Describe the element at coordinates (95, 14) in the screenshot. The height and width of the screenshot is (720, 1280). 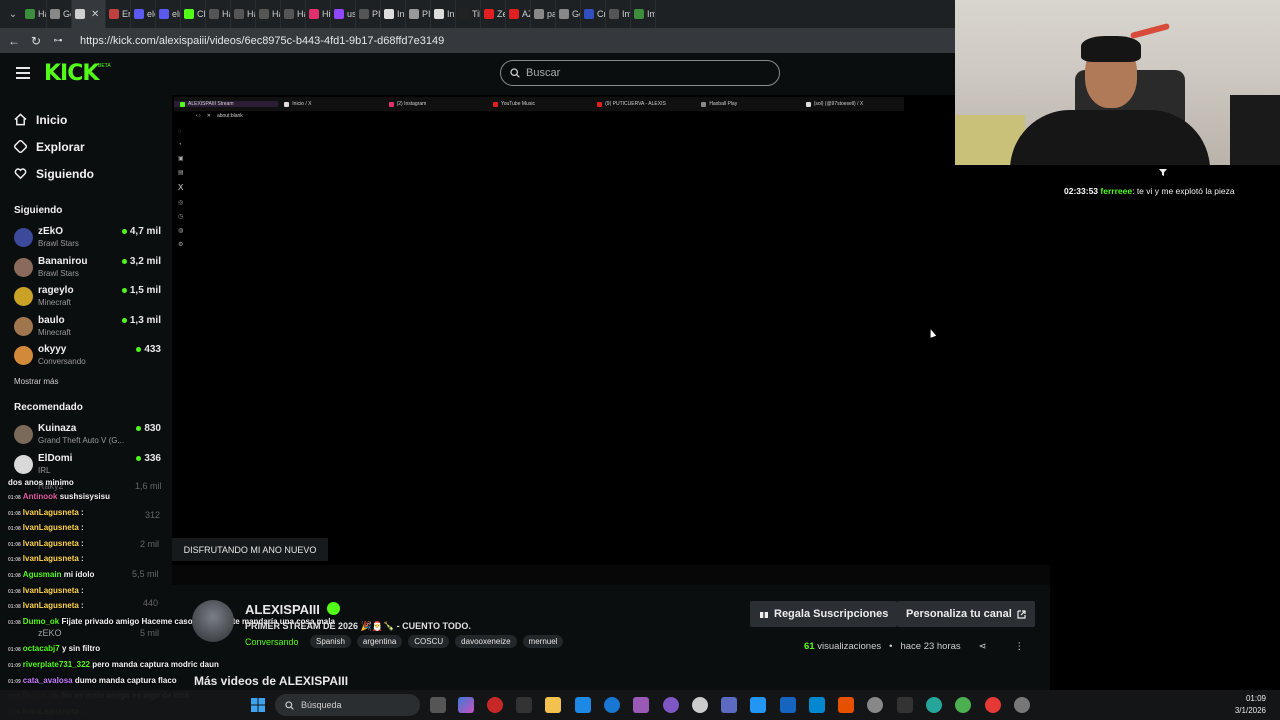
I see `close-tab-icon: ✕` at that location.